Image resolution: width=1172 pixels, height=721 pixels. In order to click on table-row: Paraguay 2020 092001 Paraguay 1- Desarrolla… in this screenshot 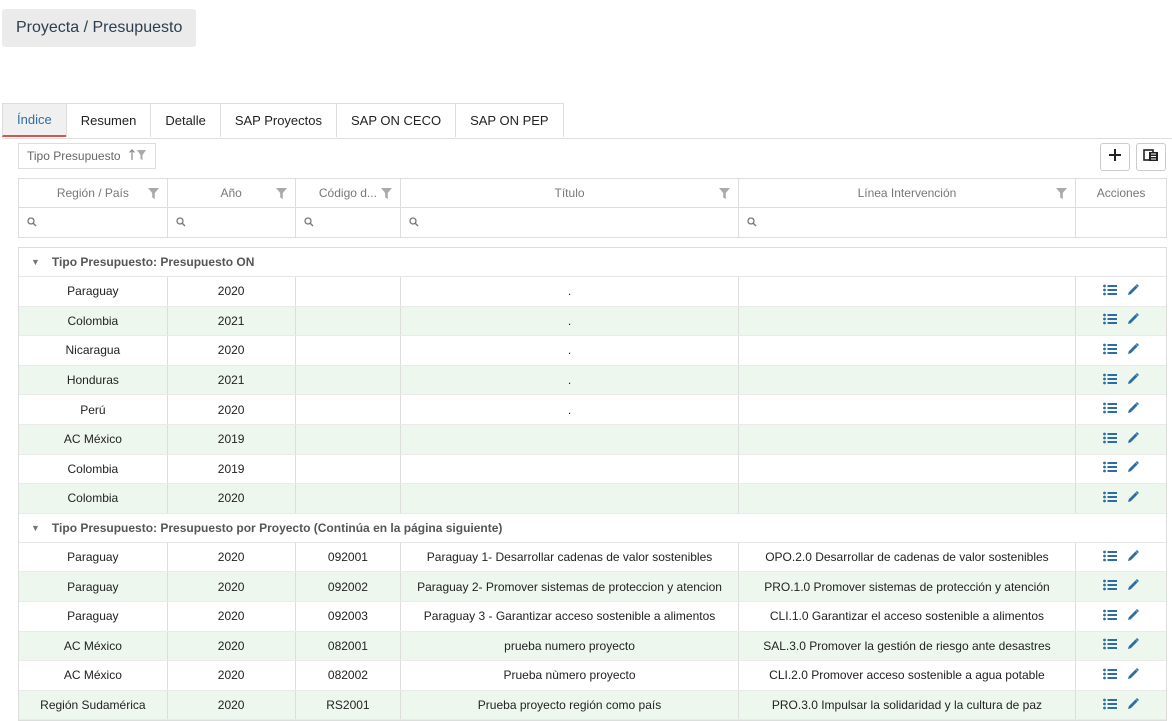, I will do `click(592, 557)`.